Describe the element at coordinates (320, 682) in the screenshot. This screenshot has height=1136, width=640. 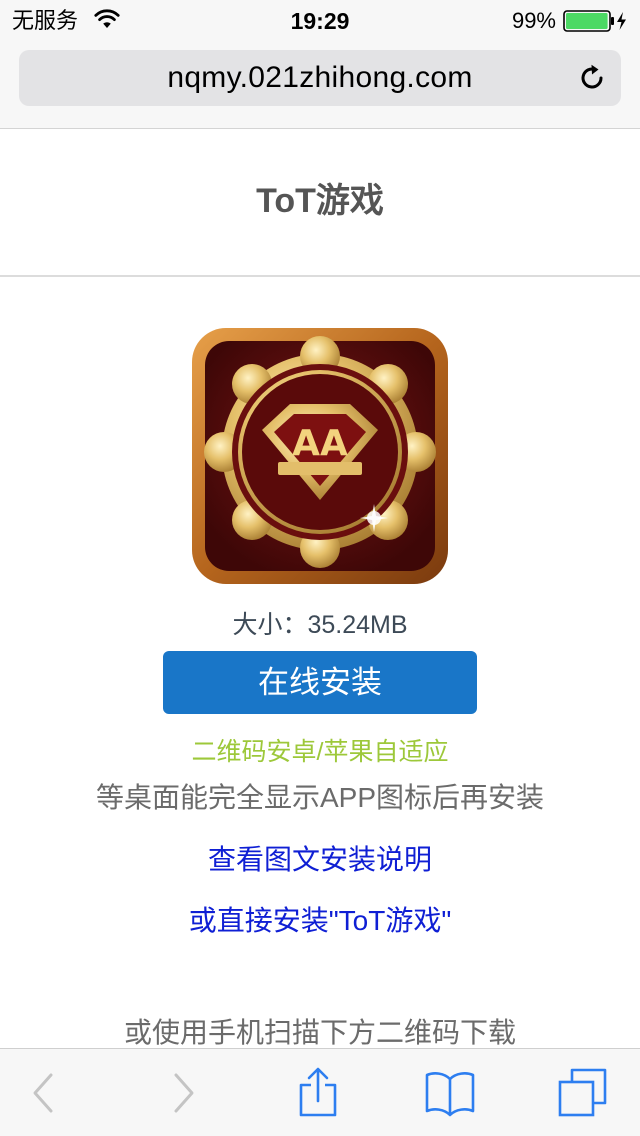
I see `install-online-button: 在线安装` at that location.